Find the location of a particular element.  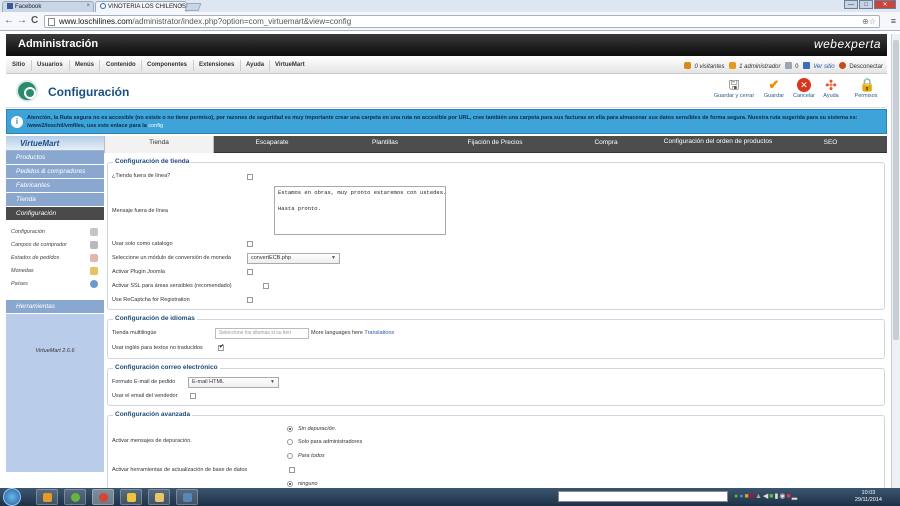

close-window-button: ✕ is located at coordinates (885, 4).